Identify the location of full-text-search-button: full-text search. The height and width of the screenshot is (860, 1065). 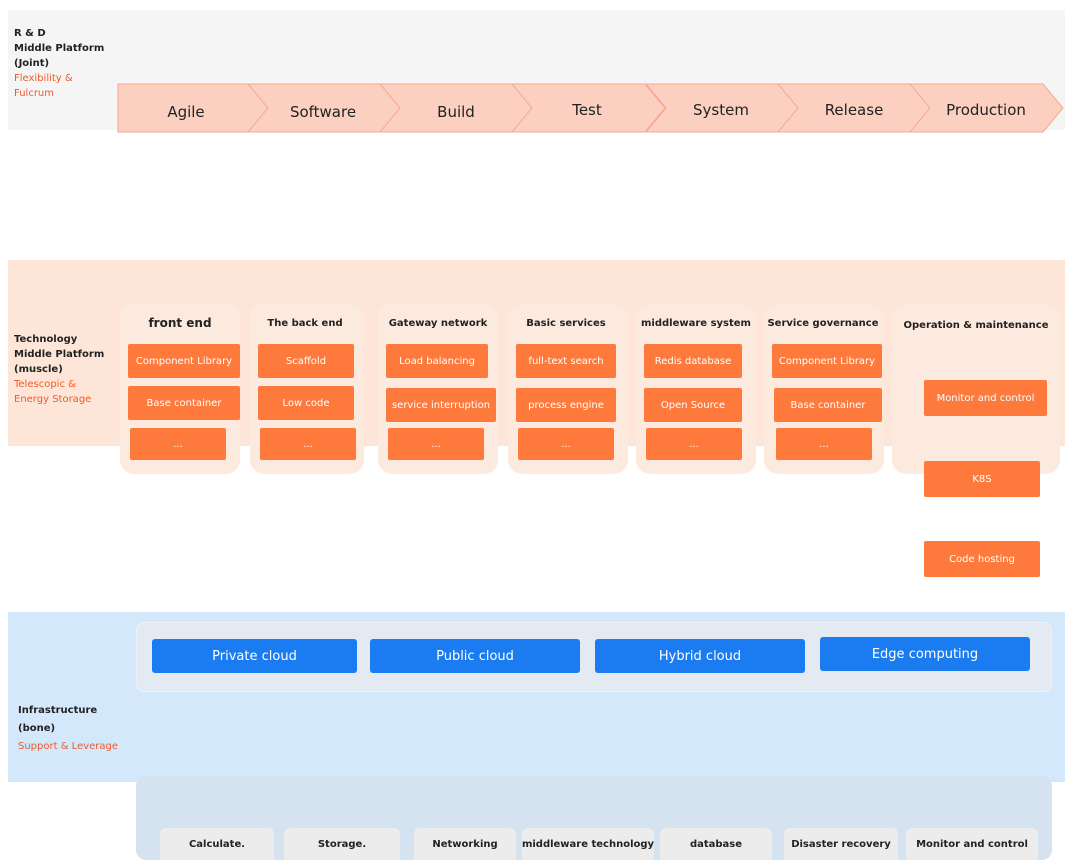
(566, 361).